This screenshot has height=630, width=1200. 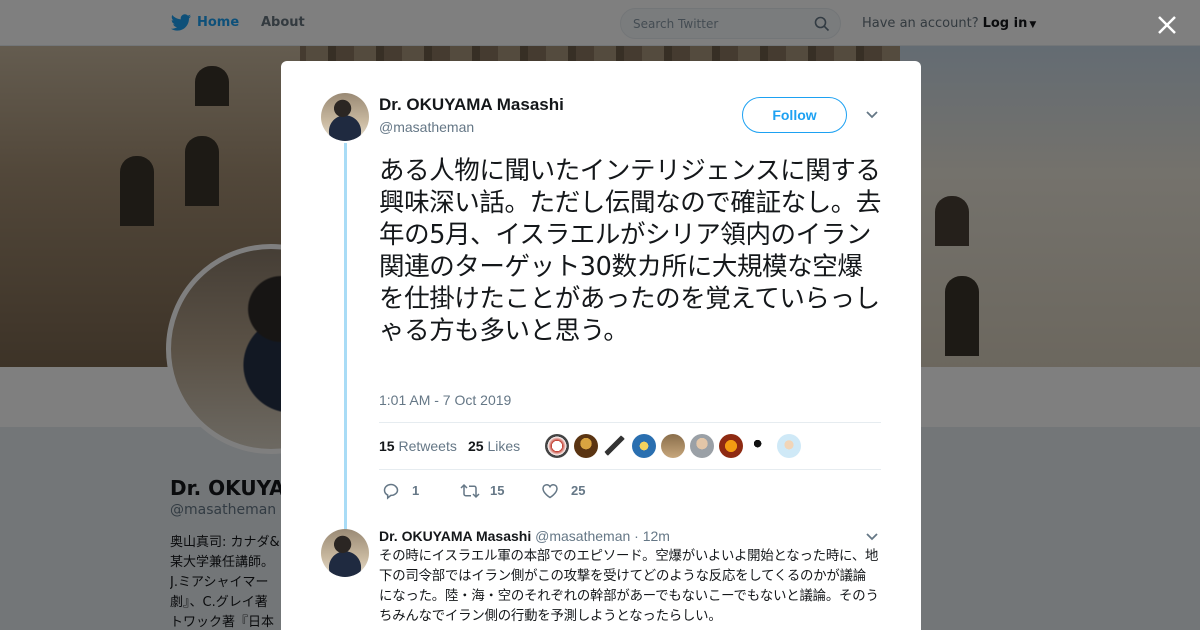 I want to click on retweets-count: 15, so click(x=387, y=446).